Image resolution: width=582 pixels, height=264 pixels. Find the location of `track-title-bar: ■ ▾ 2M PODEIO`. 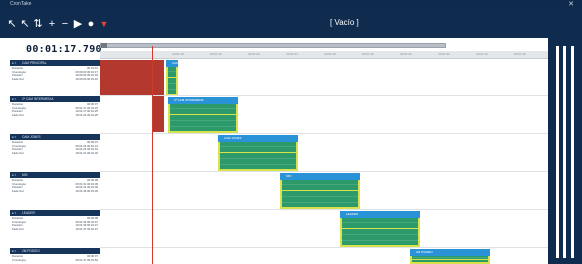

track-title-bar: ■ ▾ 2M PODEIO is located at coordinates (55, 251).